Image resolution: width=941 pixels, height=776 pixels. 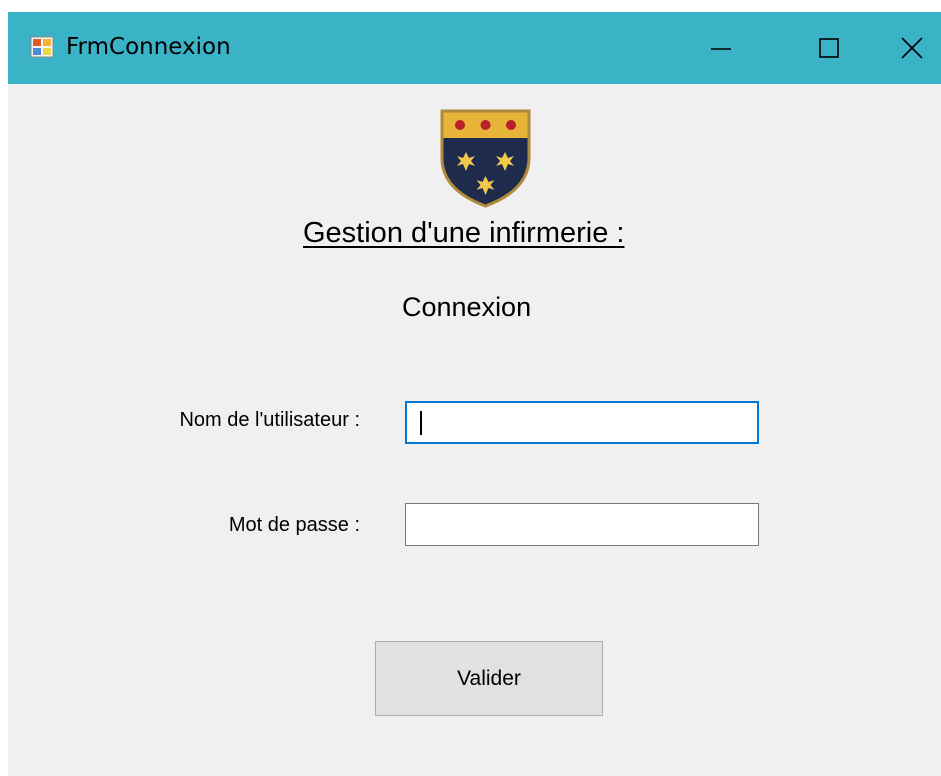 I want to click on maximize-icon, so click(x=829, y=48).